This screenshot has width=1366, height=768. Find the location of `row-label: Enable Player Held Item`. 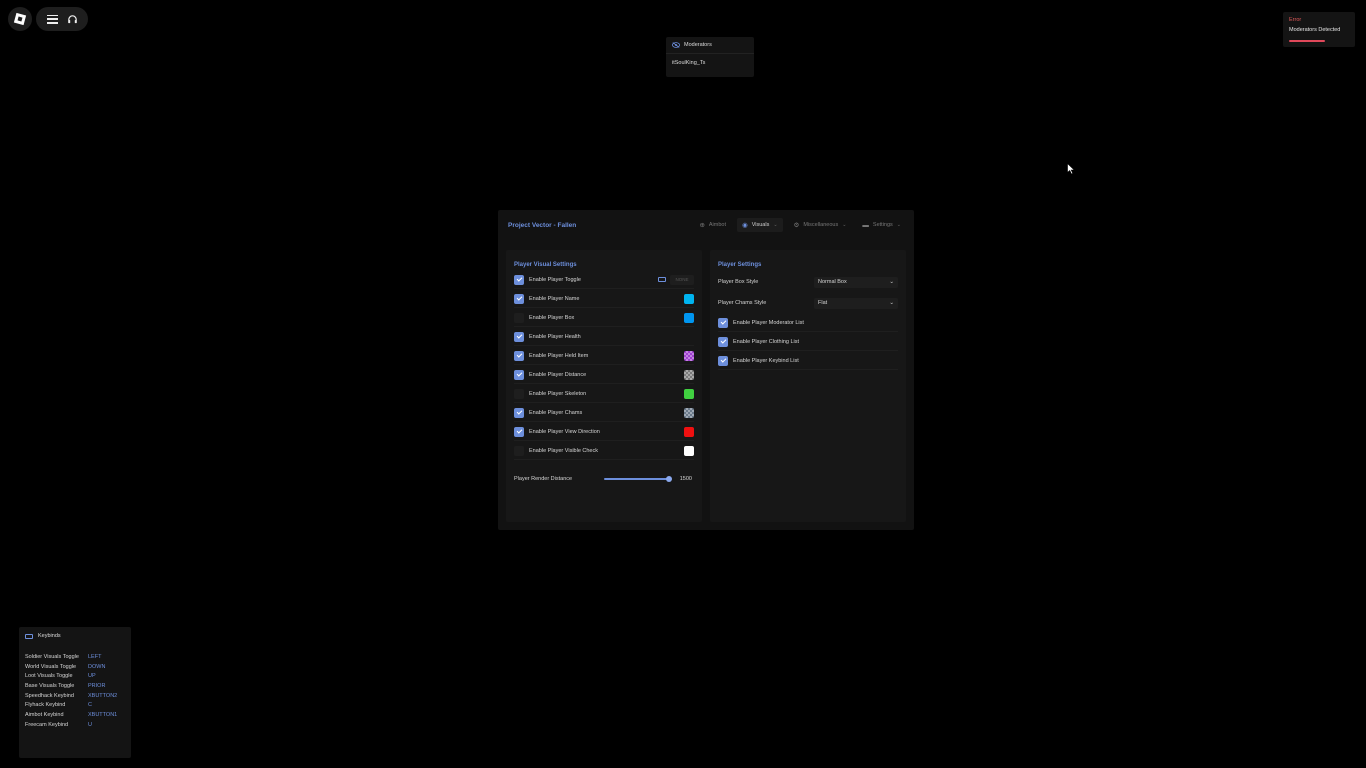

row-label: Enable Player Held Item is located at coordinates (559, 355).